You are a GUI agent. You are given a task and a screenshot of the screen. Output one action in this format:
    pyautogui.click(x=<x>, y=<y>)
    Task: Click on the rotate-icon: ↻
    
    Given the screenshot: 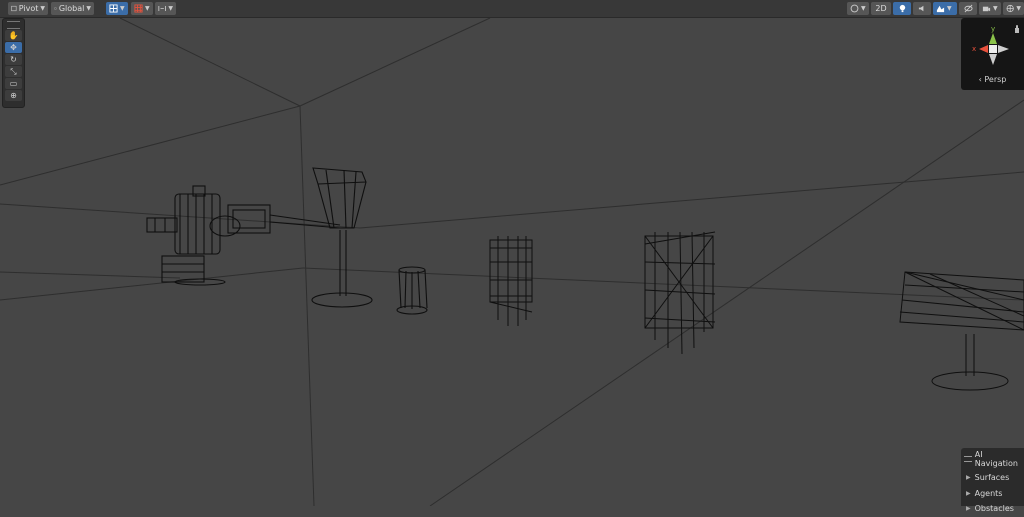 What is the action you would take?
    pyautogui.click(x=13, y=59)
    